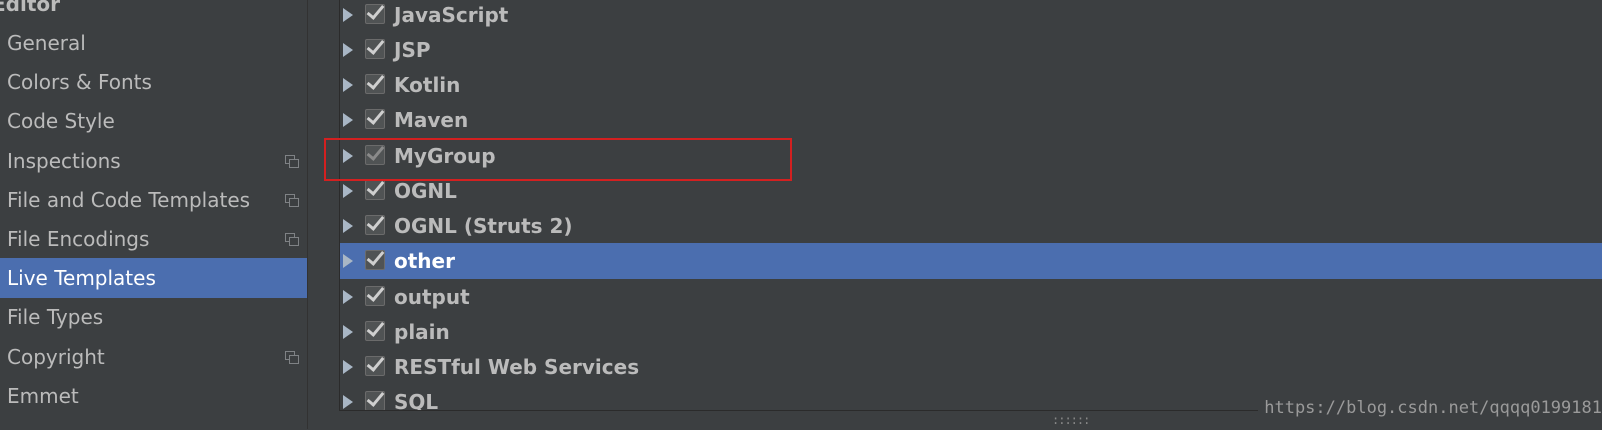  Describe the element at coordinates (424, 261) in the screenshot. I see `tree-row-label: other` at that location.